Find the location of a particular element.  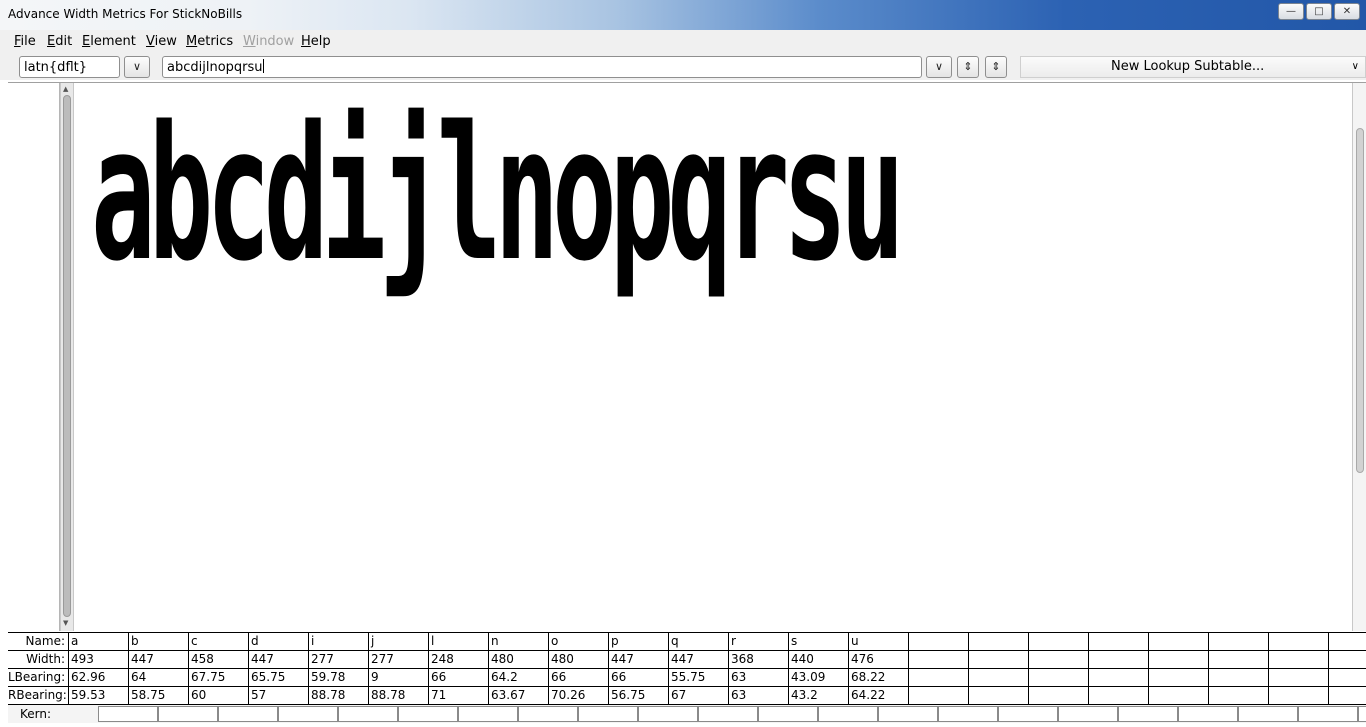

close-button: ✕ is located at coordinates (1347, 11).